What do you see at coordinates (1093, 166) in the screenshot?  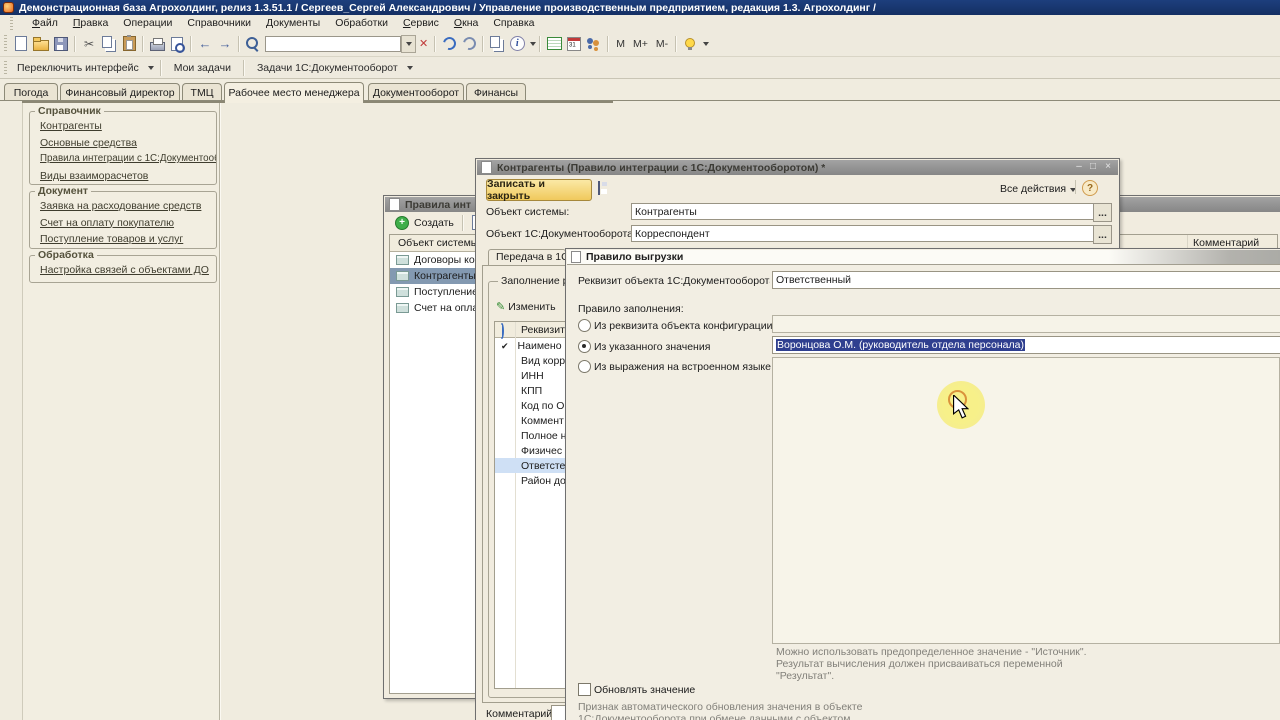 I see `maximize-icon: □` at bounding box center [1093, 166].